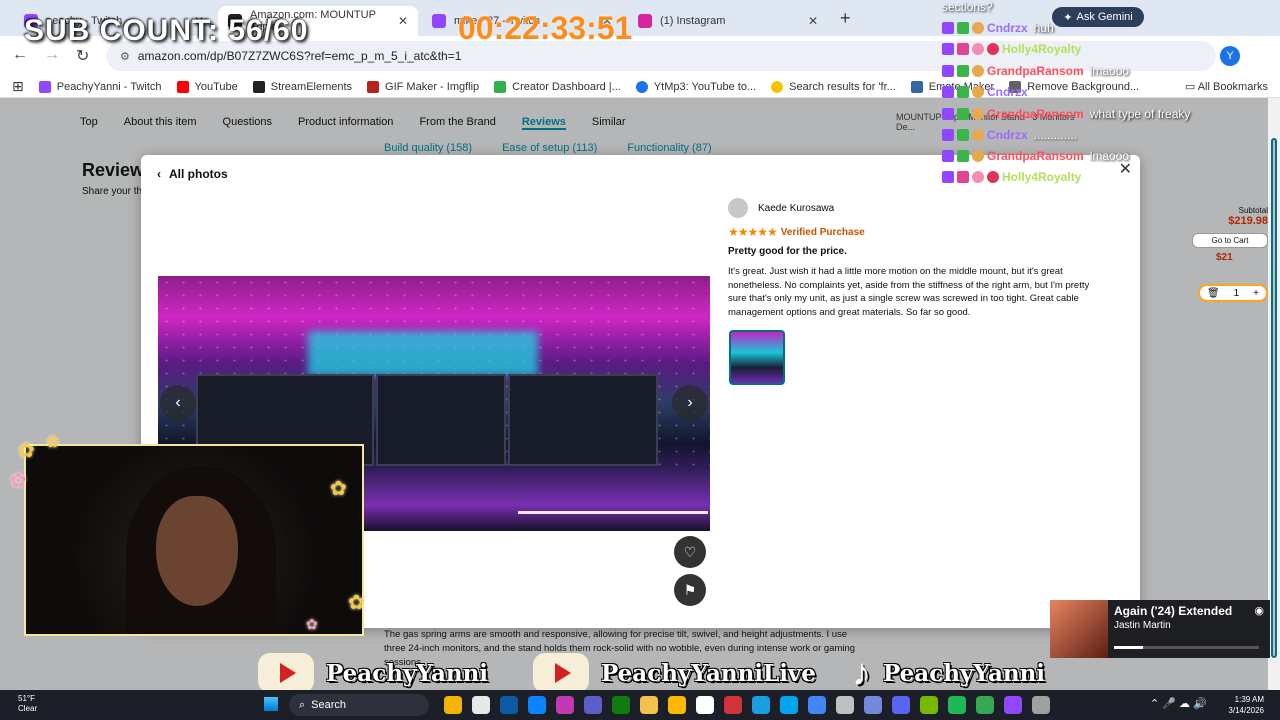  What do you see at coordinates (1042, 49) in the screenshot?
I see `chat-user: Holly4Royalty` at bounding box center [1042, 49].